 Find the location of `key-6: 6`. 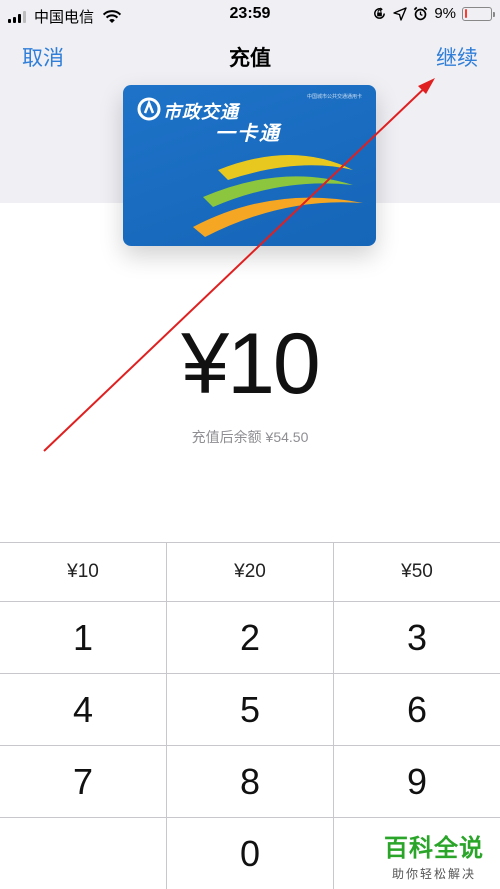

key-6: 6 is located at coordinates (417, 709).